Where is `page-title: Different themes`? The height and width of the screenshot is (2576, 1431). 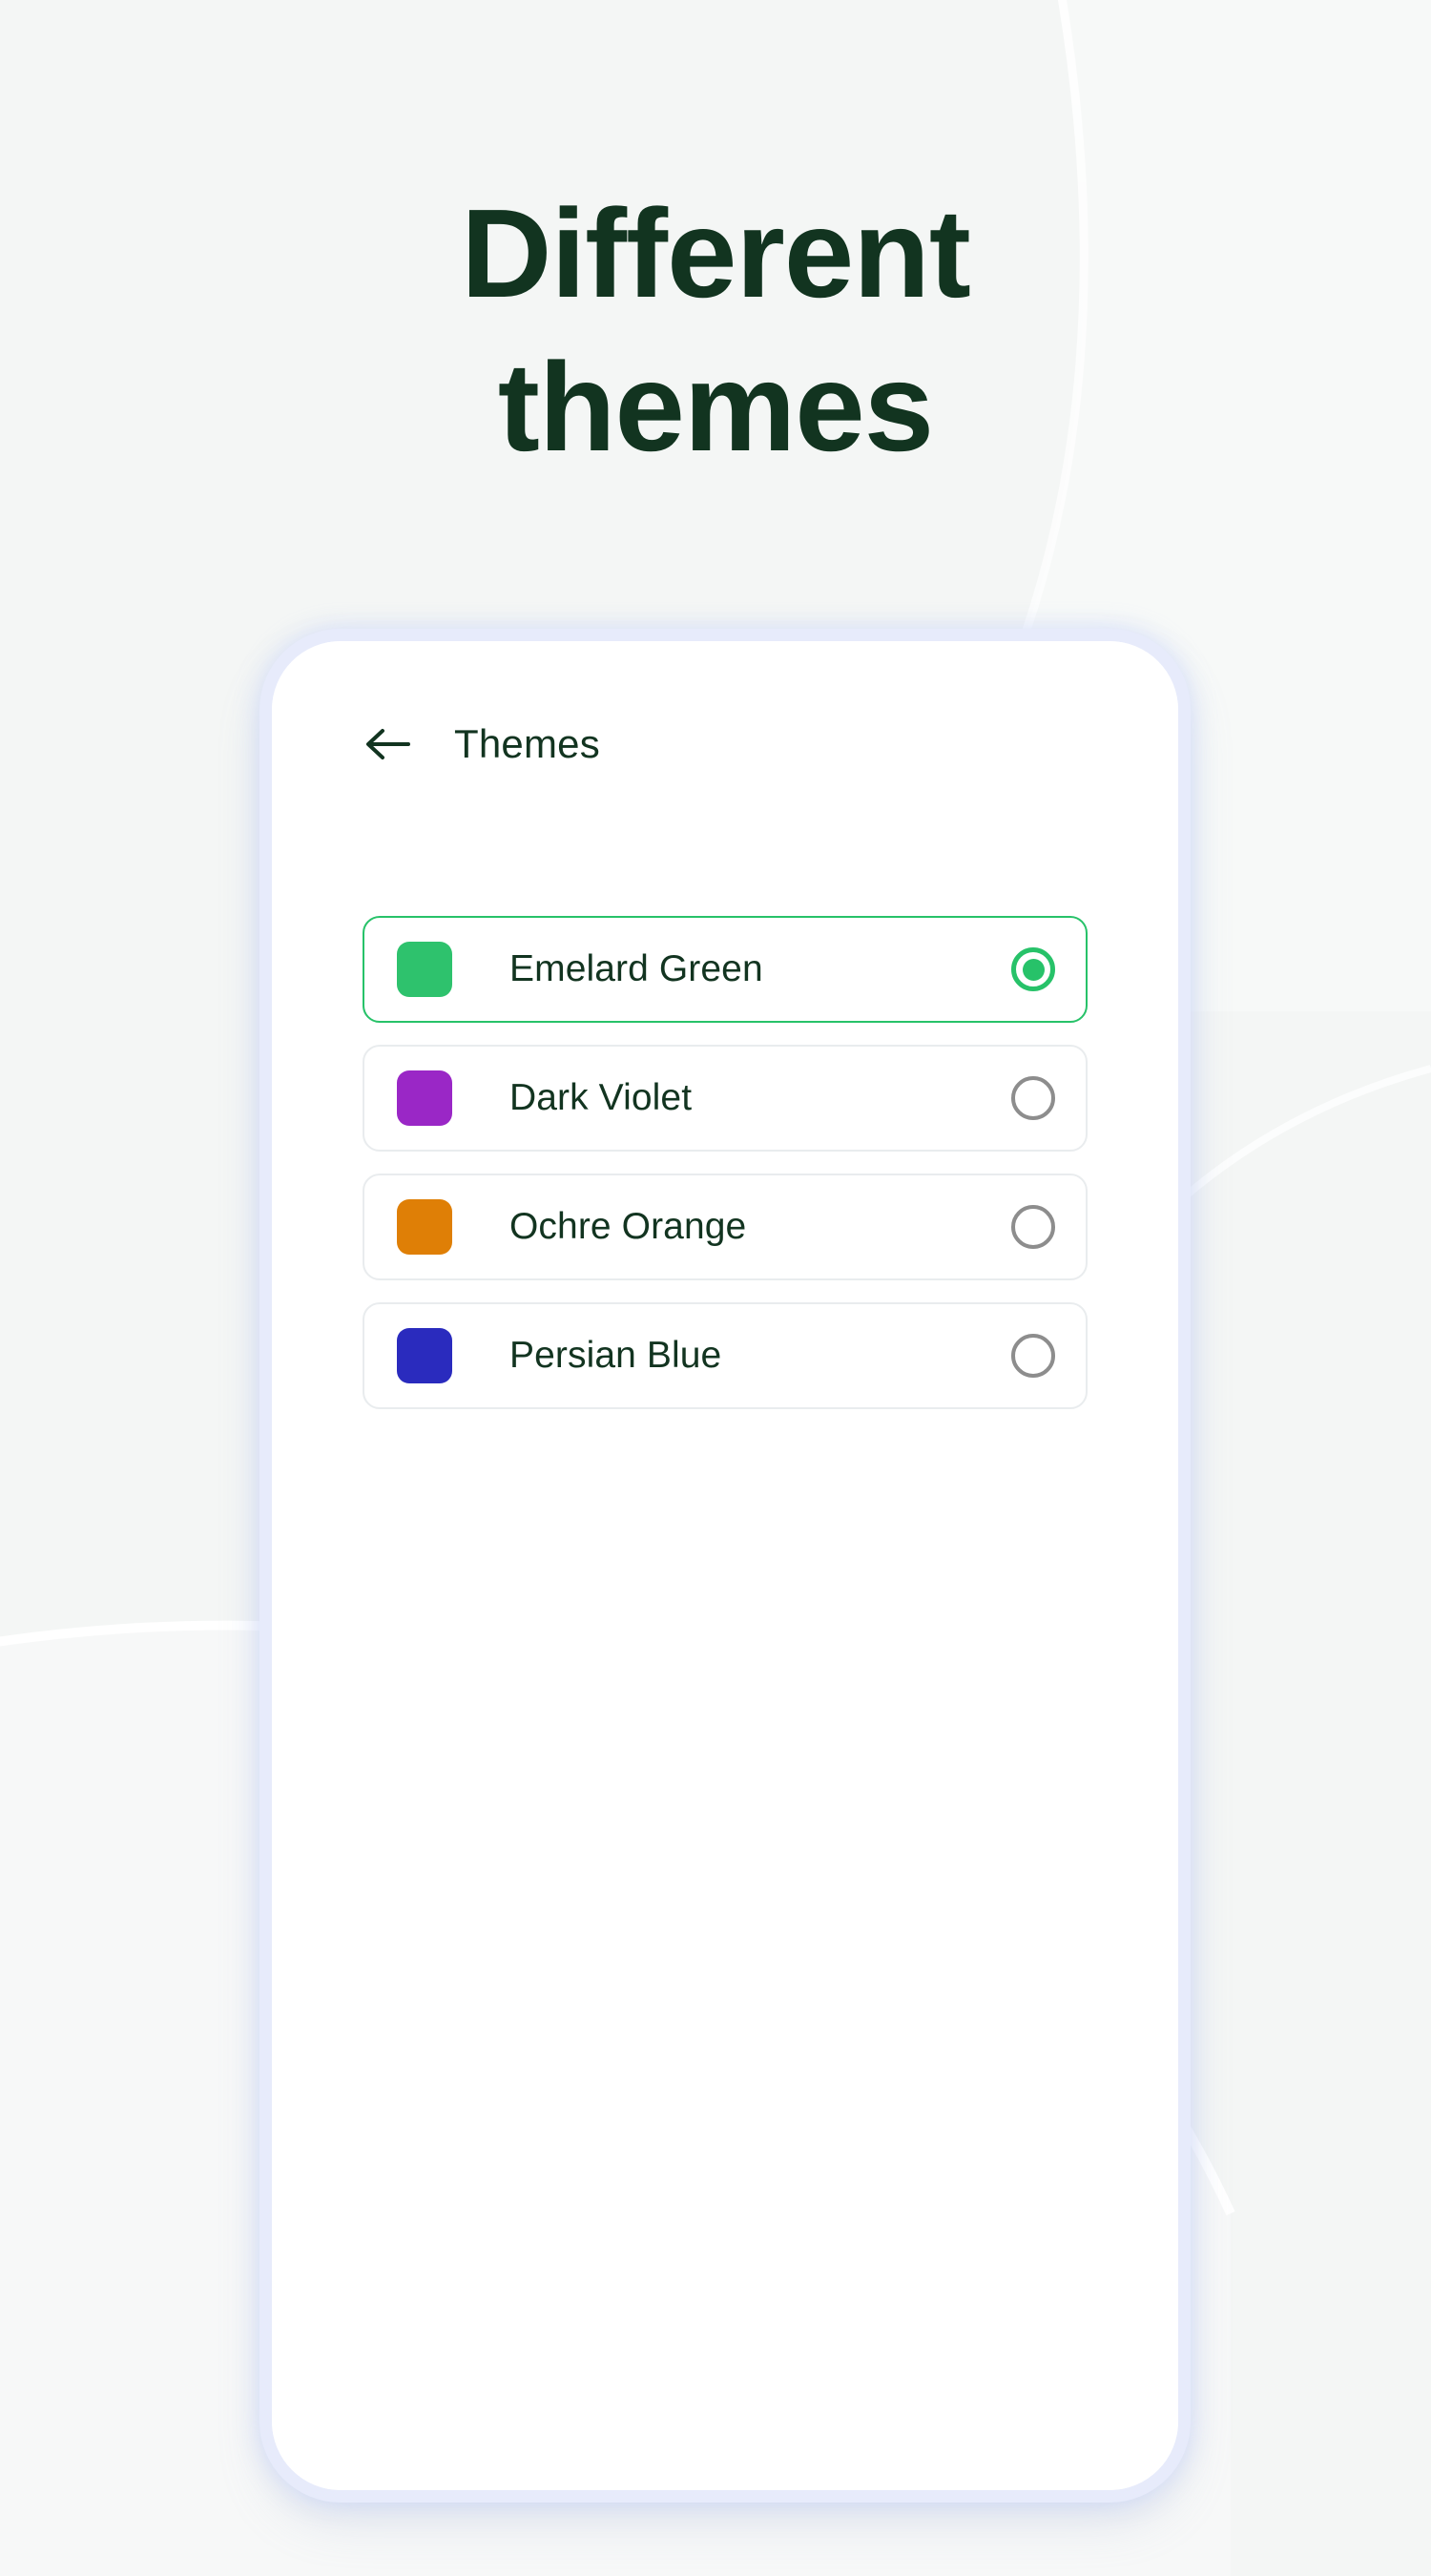
page-title: Different themes is located at coordinates (716, 330).